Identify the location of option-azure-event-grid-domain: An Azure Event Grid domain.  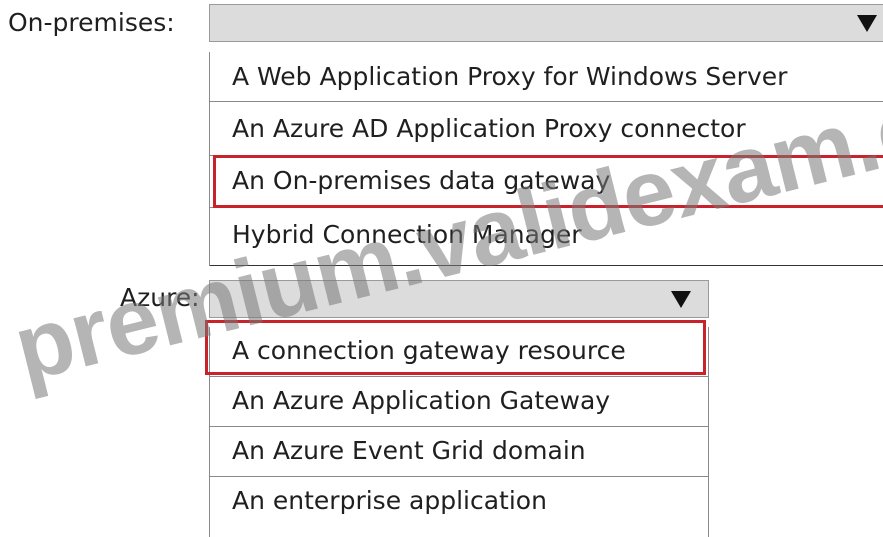
(459, 452).